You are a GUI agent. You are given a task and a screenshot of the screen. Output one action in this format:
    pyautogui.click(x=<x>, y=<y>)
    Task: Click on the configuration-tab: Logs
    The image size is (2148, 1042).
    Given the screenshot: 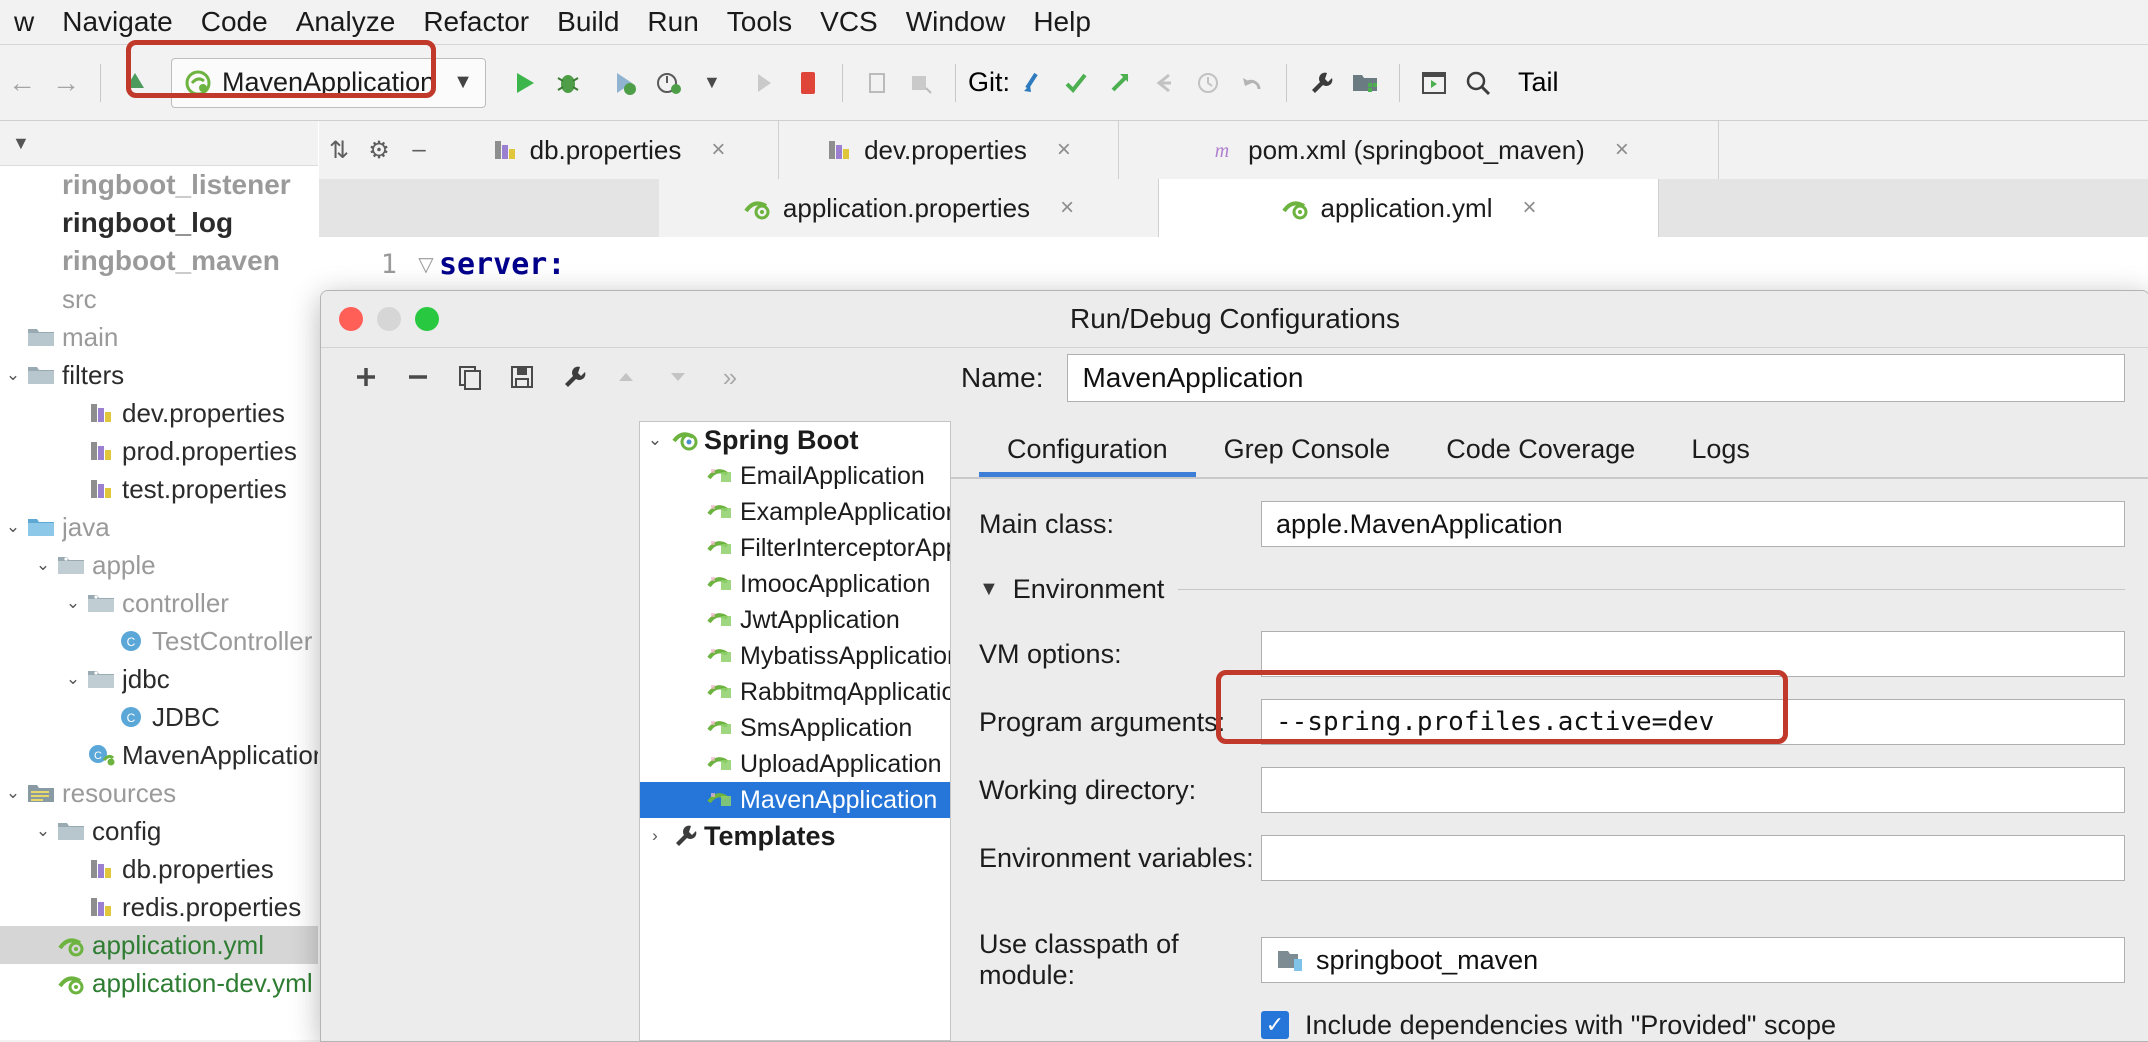 What is the action you would take?
    pyautogui.click(x=1720, y=455)
    